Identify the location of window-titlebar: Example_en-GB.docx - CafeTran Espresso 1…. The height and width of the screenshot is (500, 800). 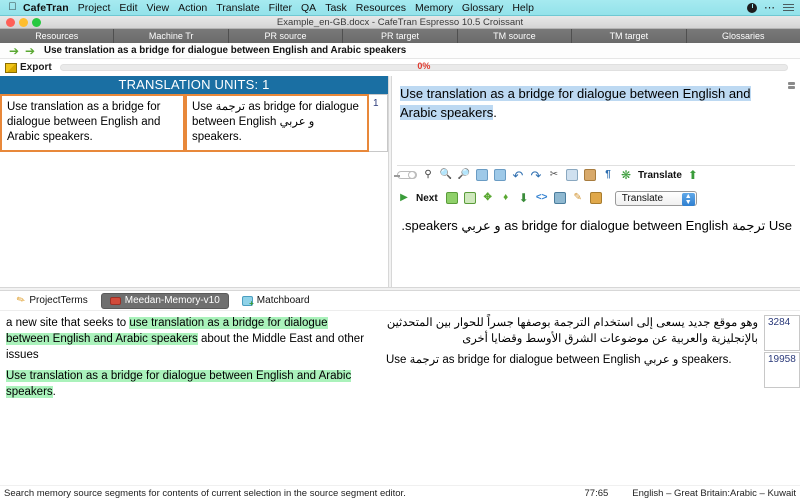
(400, 22).